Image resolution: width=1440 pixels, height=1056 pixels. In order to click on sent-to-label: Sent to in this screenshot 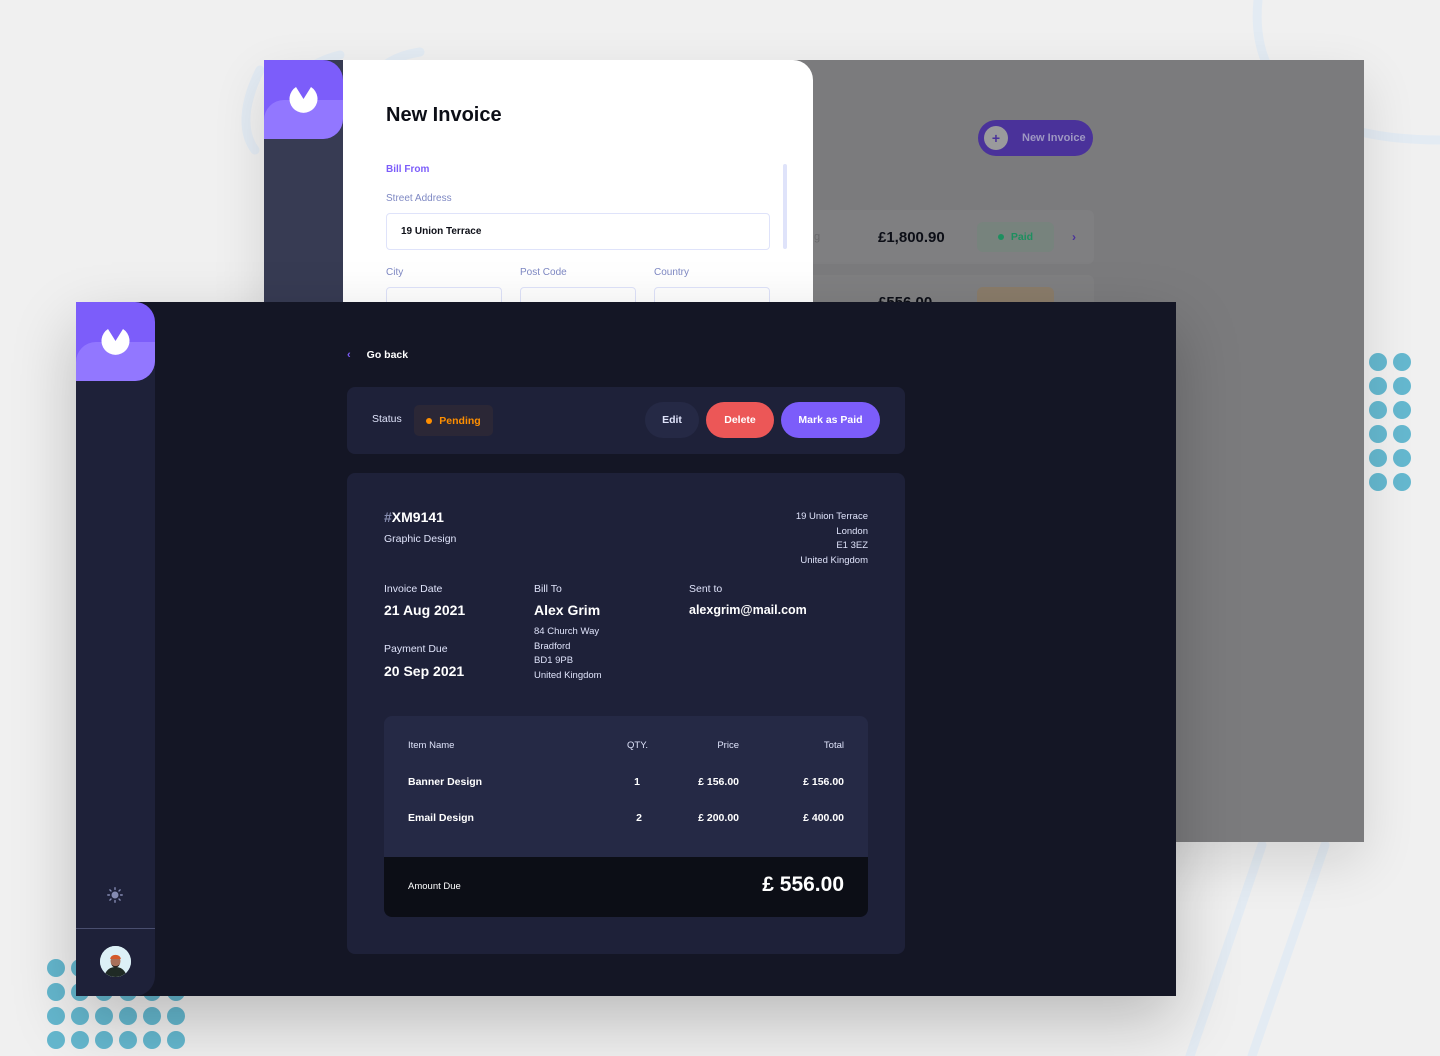, I will do `click(706, 589)`.